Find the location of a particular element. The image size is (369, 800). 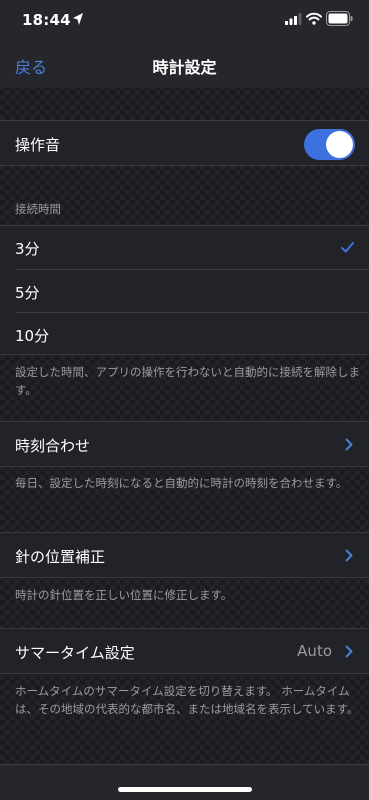

battery-icon is located at coordinates (339, 18).